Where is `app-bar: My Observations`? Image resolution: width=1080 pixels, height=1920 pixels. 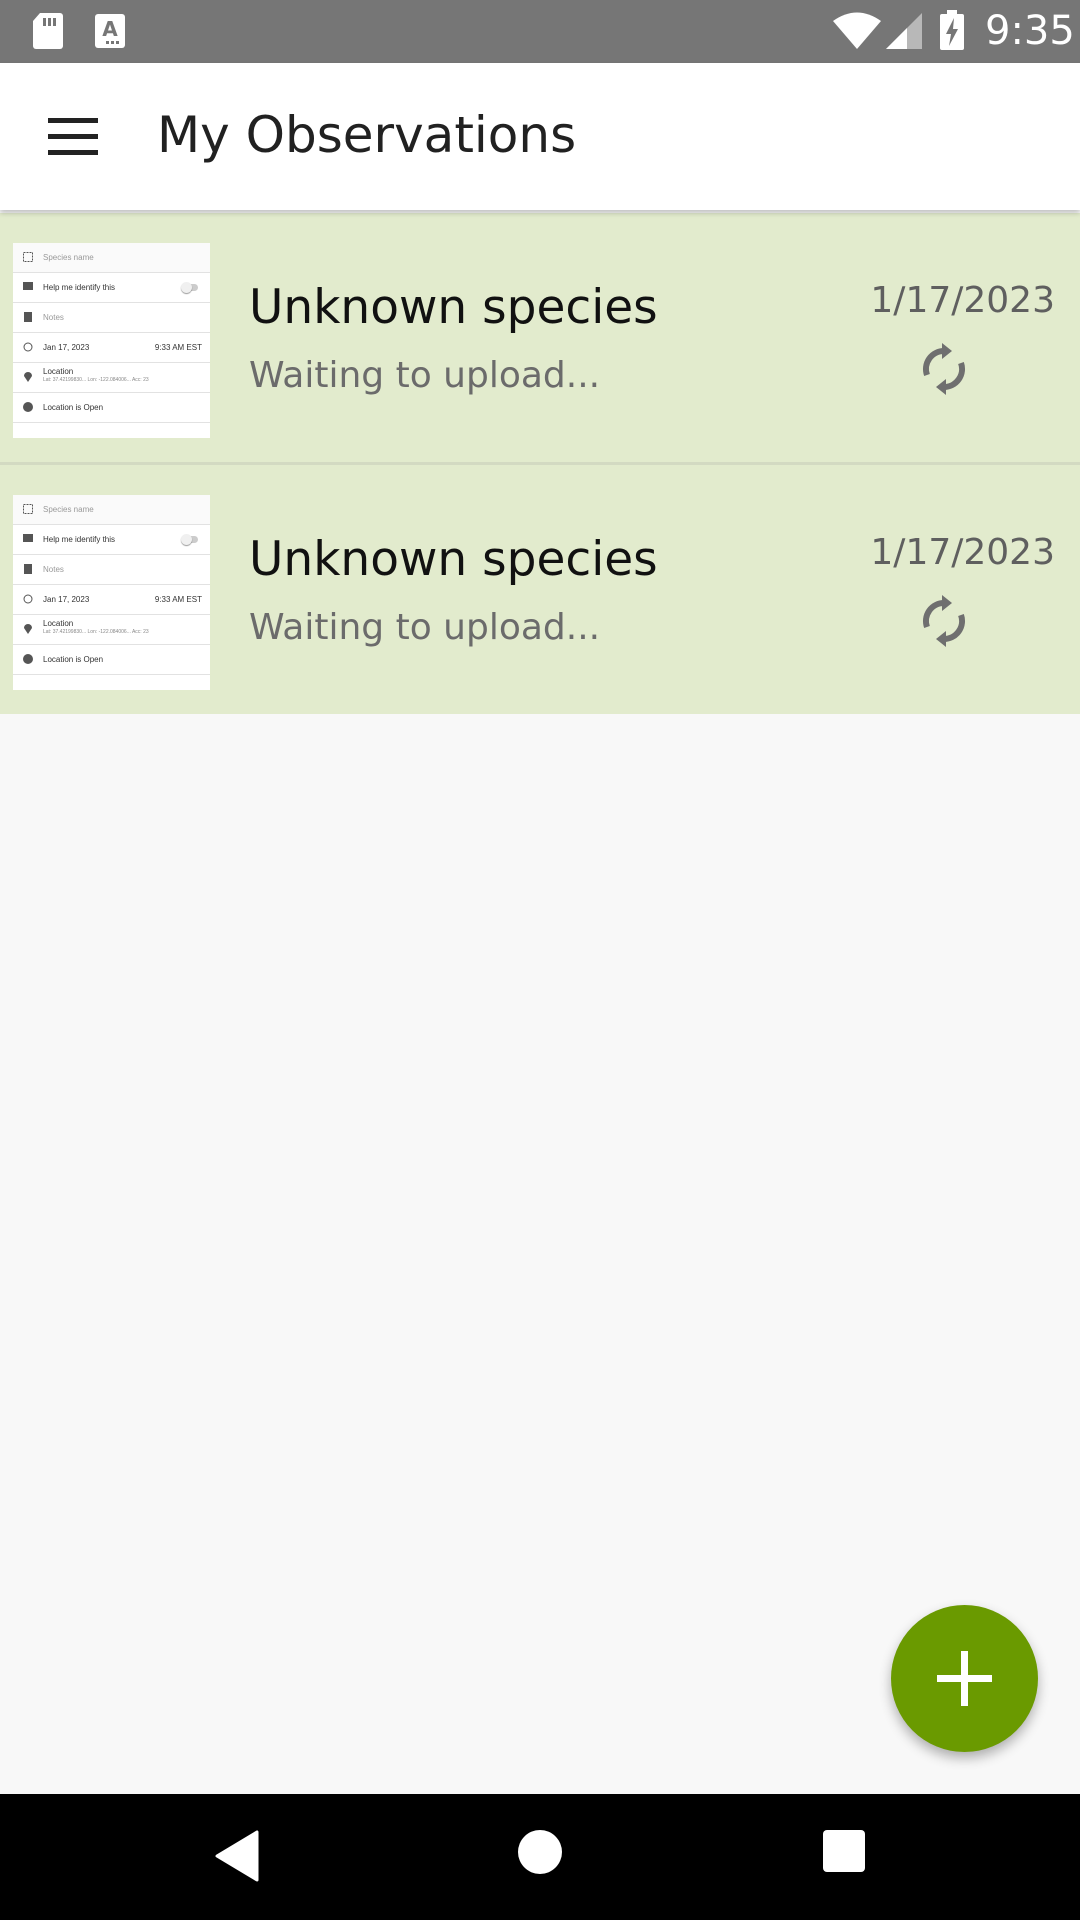 app-bar: My Observations is located at coordinates (540, 136).